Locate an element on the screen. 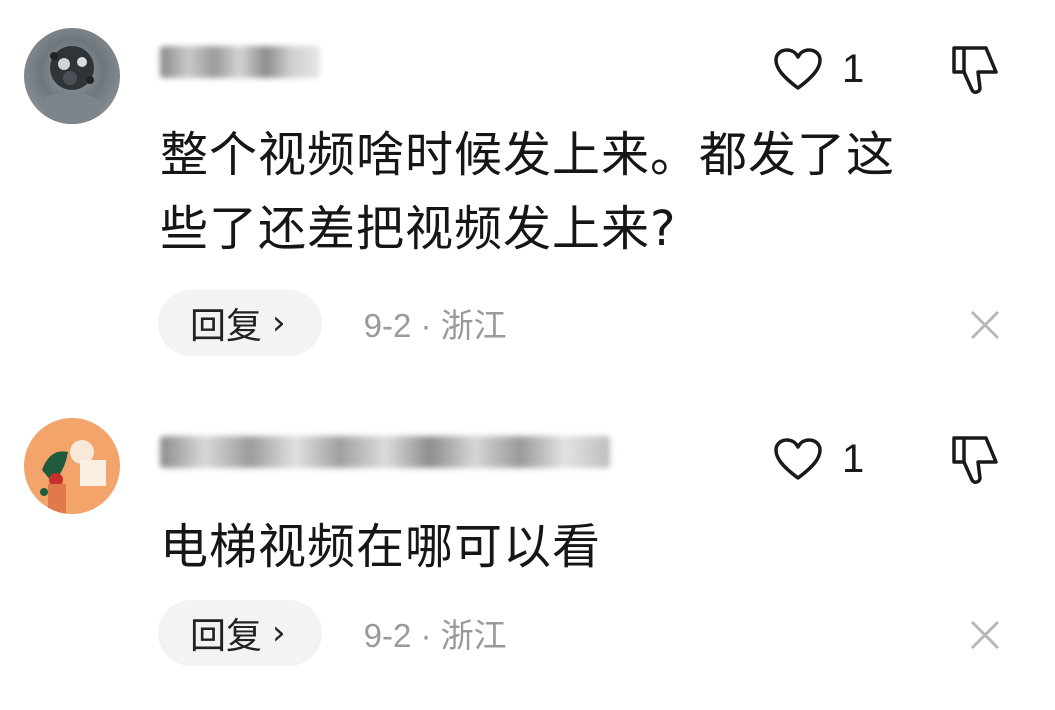  orange-illustration-avatar-icon is located at coordinates (72, 466).